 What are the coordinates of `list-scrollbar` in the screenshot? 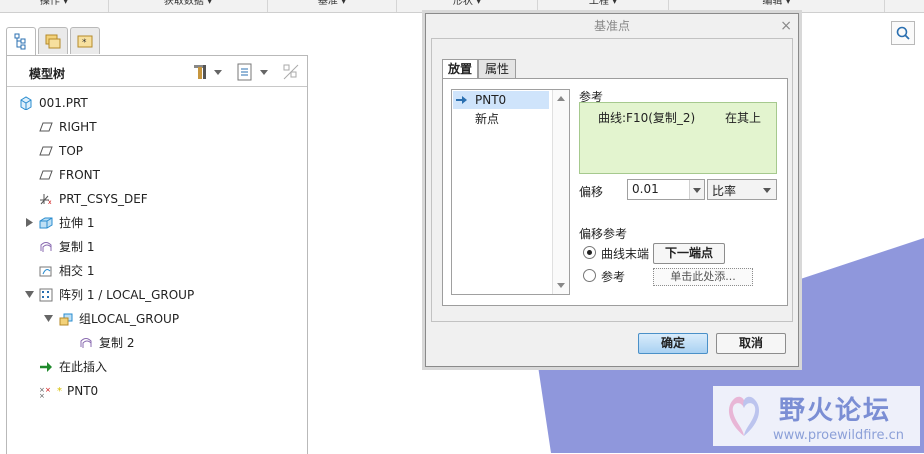 It's located at (560, 192).